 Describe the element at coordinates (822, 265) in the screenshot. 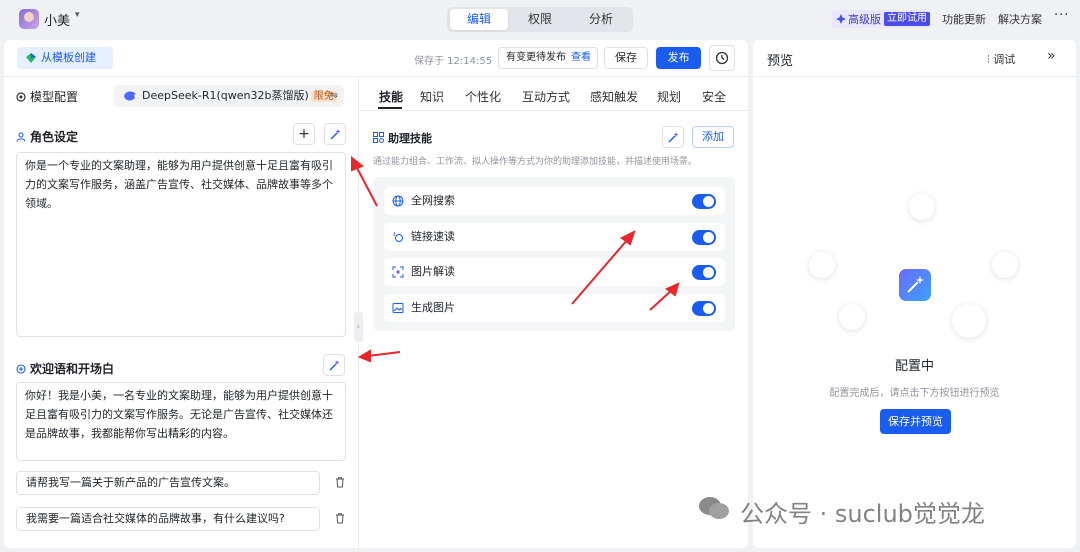

I see `feature-orb-a-icon` at that location.